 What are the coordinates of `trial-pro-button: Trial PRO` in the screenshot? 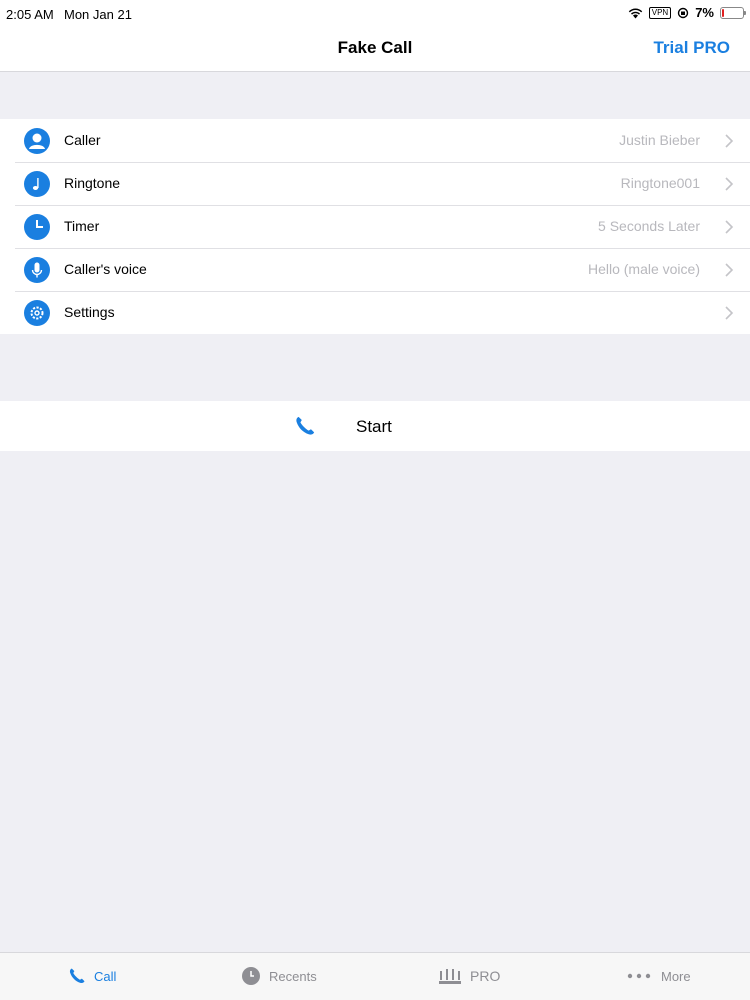 It's located at (691, 48).